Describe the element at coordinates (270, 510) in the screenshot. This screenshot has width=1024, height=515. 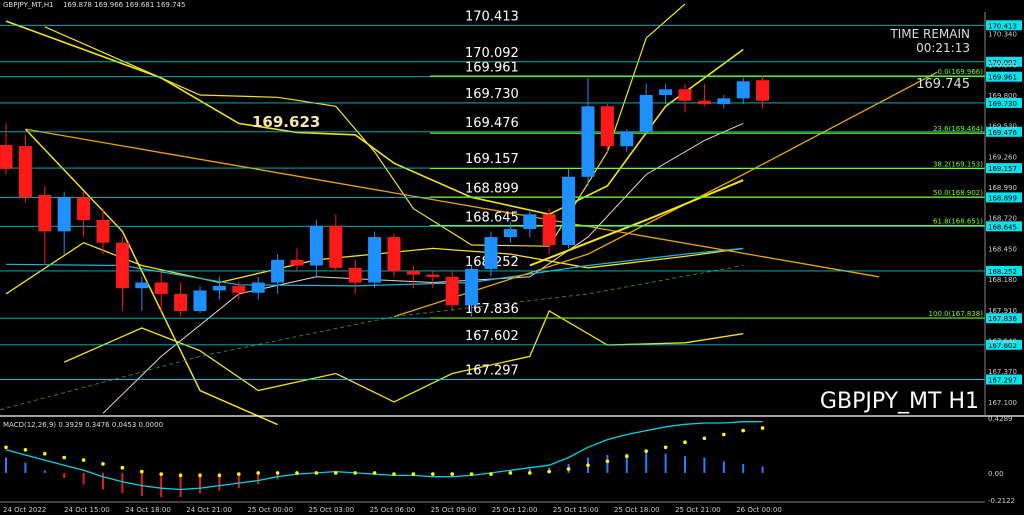
I see `time-tick-label: 25 Oct 00:00` at that location.